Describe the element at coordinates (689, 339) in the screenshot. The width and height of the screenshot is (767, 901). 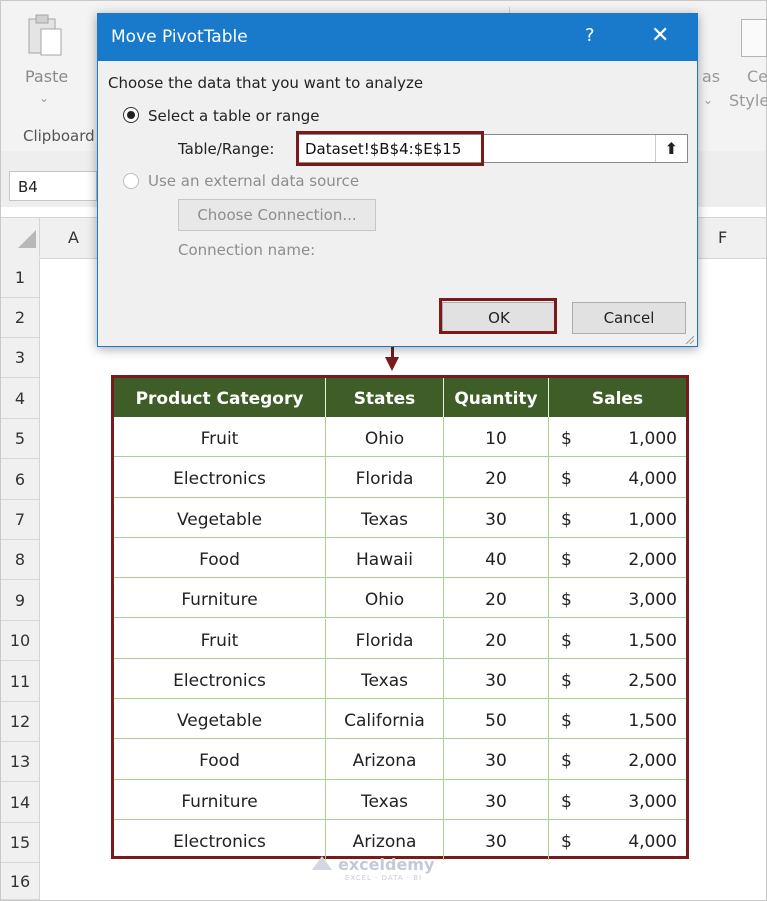
I see `resize-grip-icon` at that location.